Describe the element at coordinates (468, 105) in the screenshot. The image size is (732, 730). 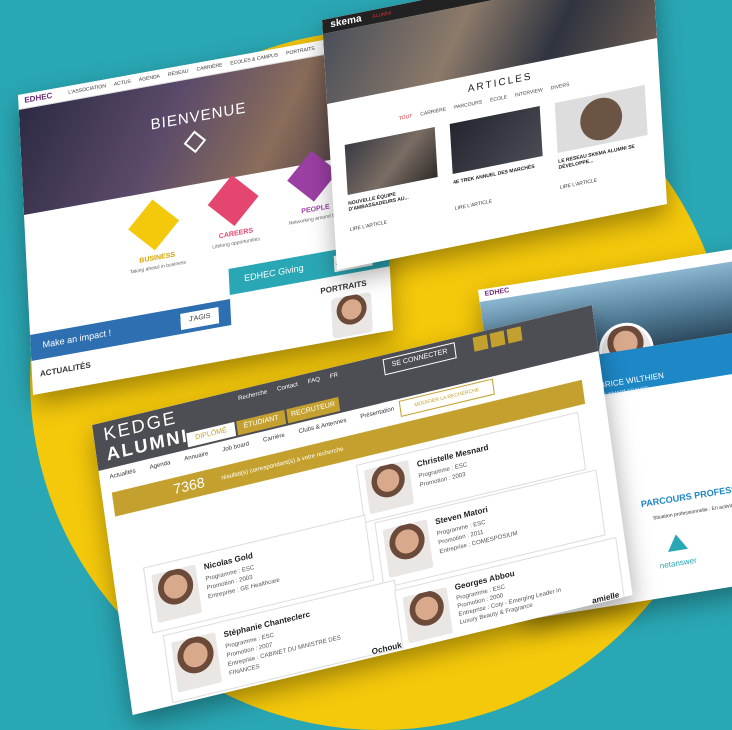
I see `filter-tab: PARCOURS` at that location.